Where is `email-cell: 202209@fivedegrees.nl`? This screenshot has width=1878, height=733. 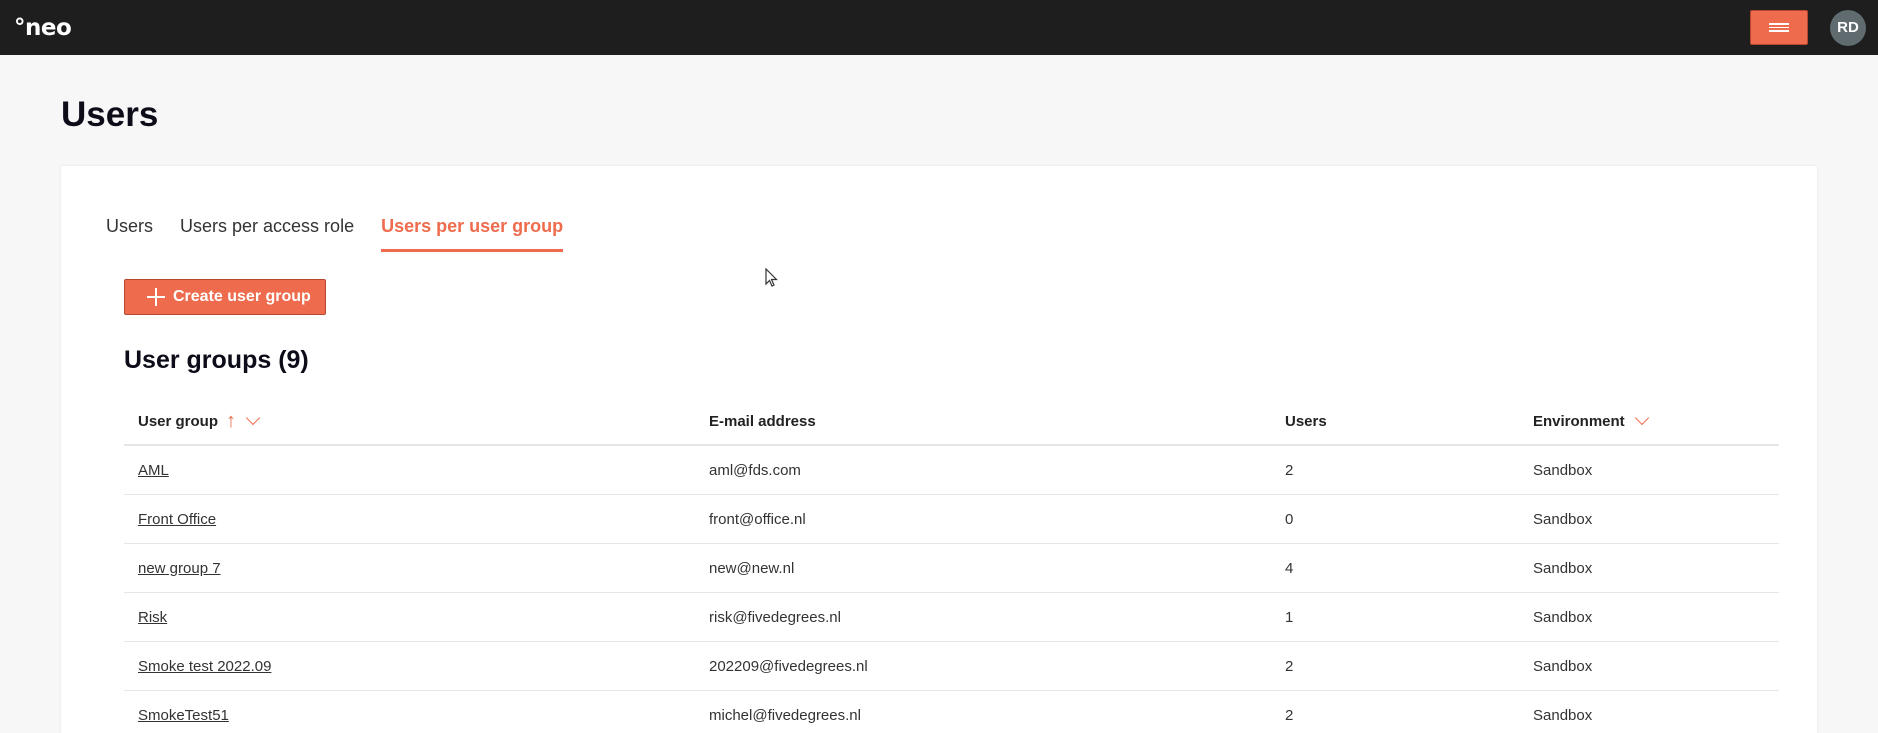
email-cell: 202209@fivedegrees.nl is located at coordinates (788, 666).